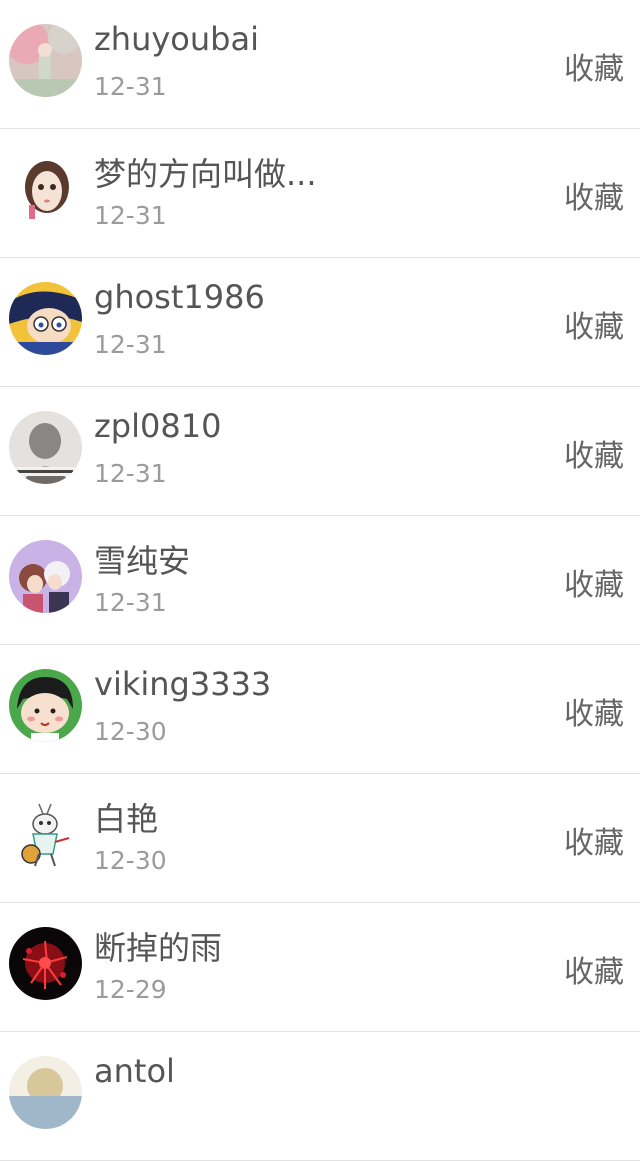 This screenshot has width=640, height=1161. I want to click on user-name: zhuyoubai, so click(176, 39).